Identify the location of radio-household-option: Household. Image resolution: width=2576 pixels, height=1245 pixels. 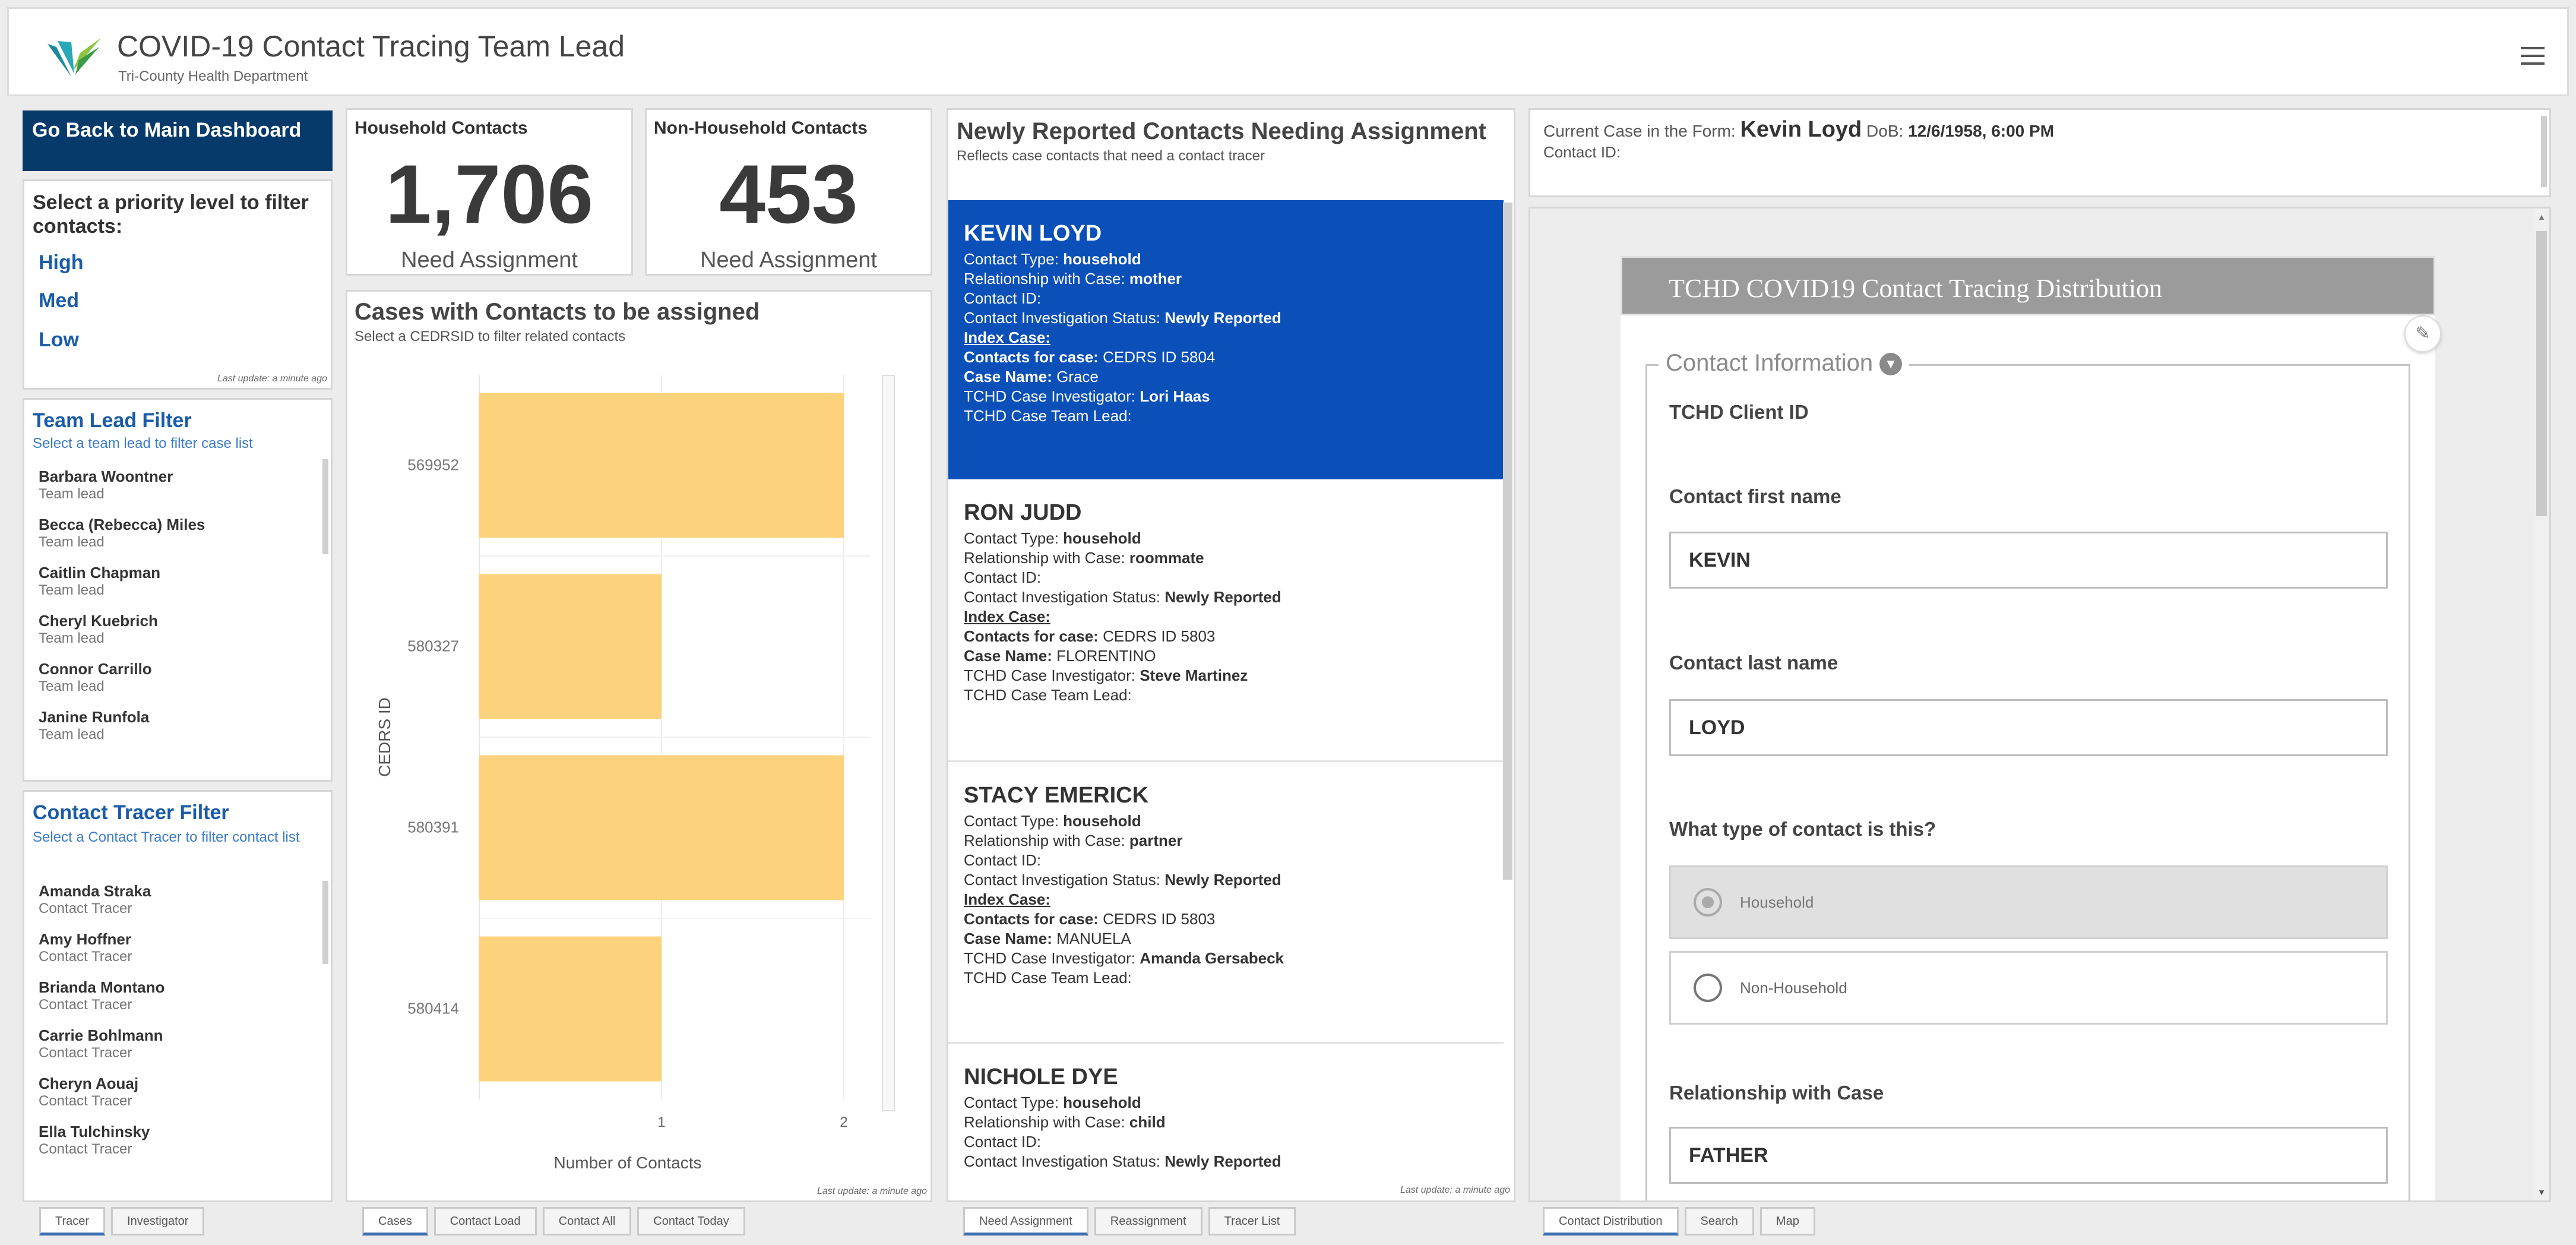
(2028, 902).